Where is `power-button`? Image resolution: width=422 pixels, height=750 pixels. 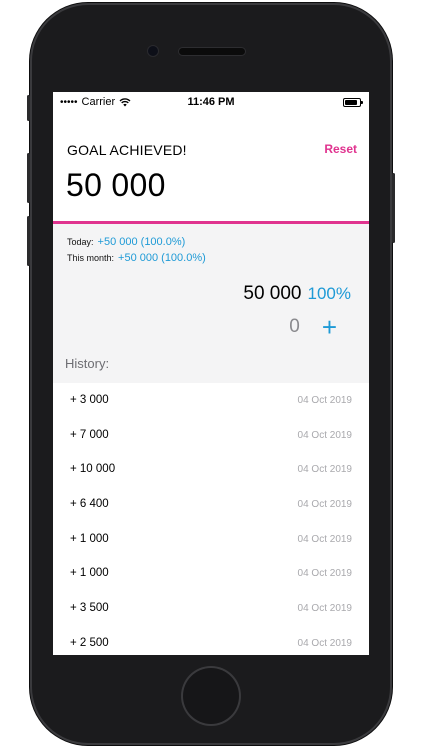
power-button is located at coordinates (393, 208).